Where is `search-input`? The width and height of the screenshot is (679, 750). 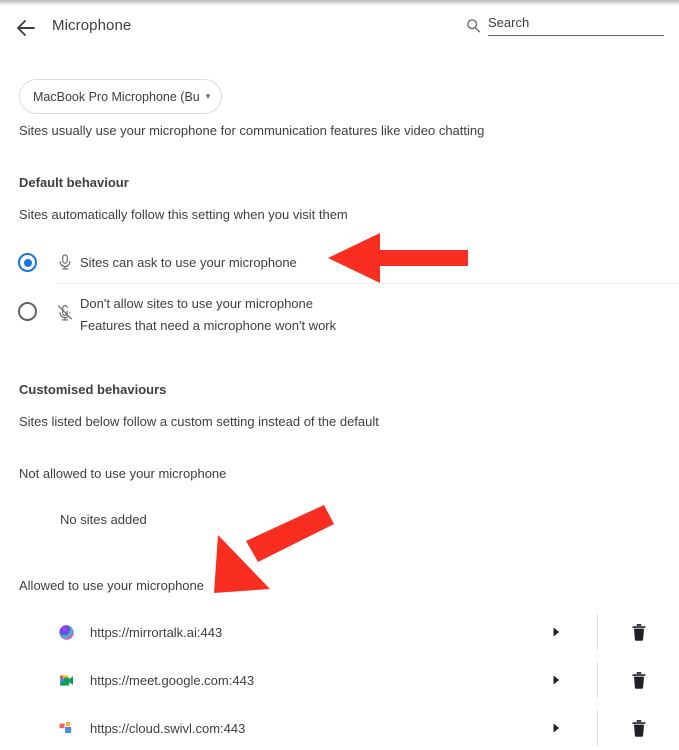 search-input is located at coordinates (576, 25).